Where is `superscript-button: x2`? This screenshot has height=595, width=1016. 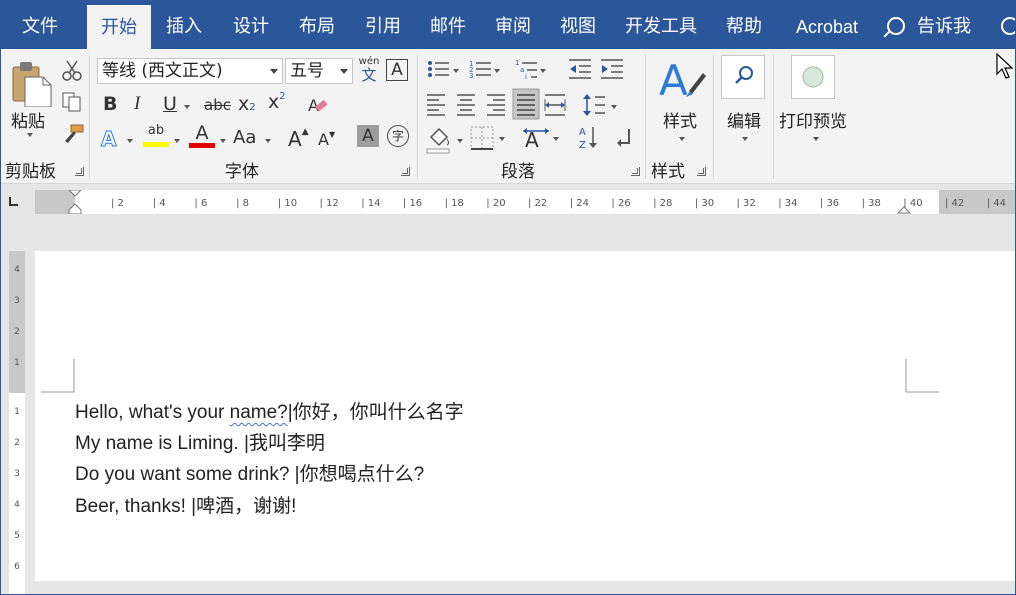
superscript-button: x2 is located at coordinates (277, 102).